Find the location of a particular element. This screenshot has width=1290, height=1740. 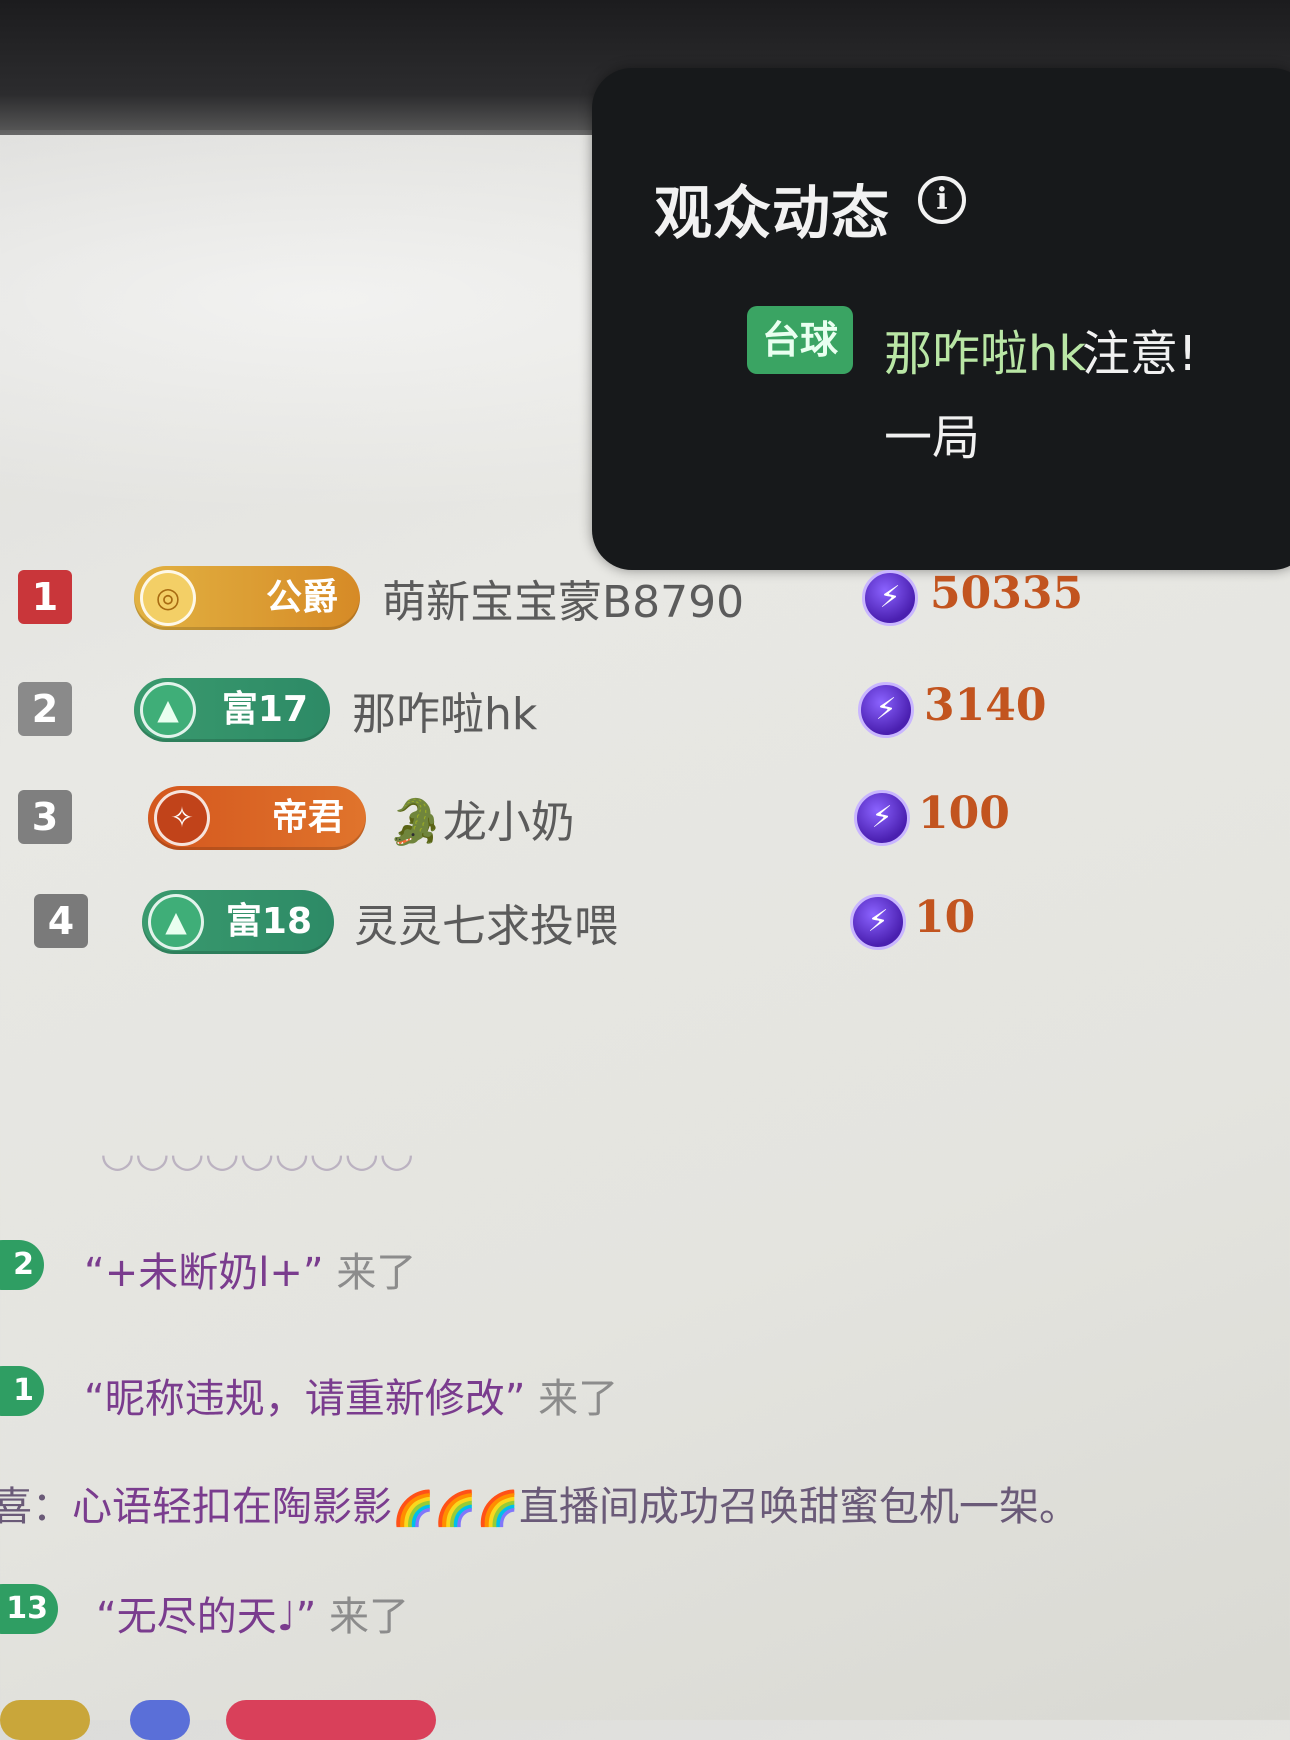

wealth-badge: ▲ 富17 is located at coordinates (232, 710).